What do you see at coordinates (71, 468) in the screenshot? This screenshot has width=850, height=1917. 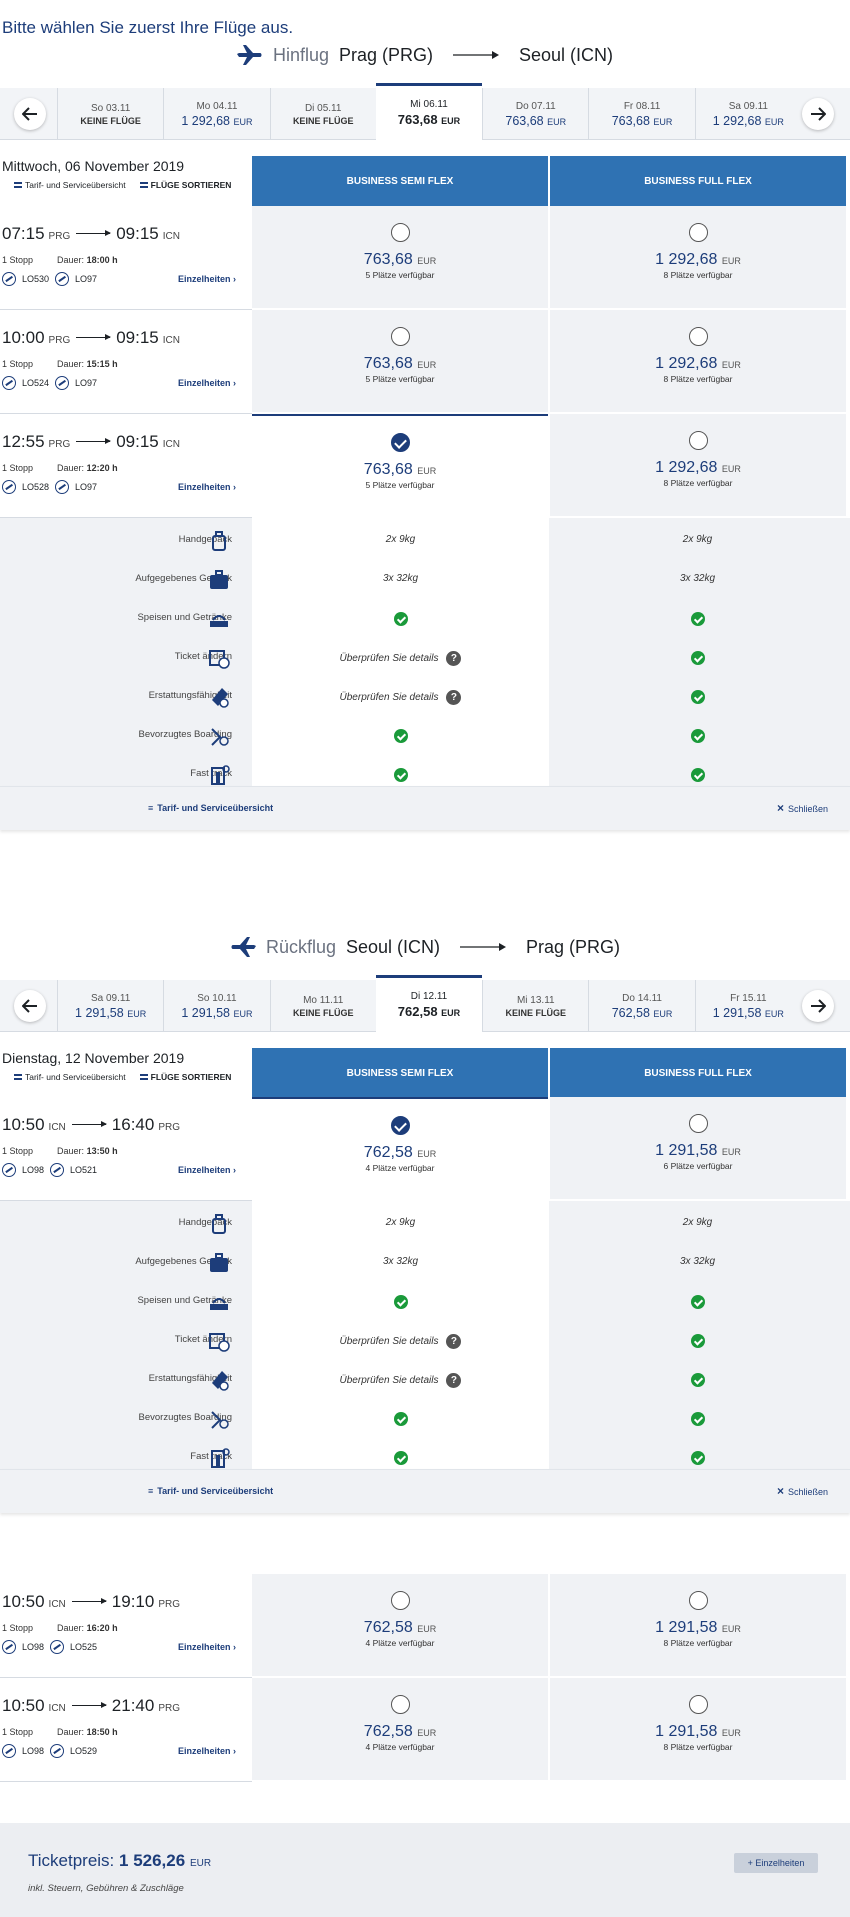 I see `duration-label: Dauer:` at bounding box center [71, 468].